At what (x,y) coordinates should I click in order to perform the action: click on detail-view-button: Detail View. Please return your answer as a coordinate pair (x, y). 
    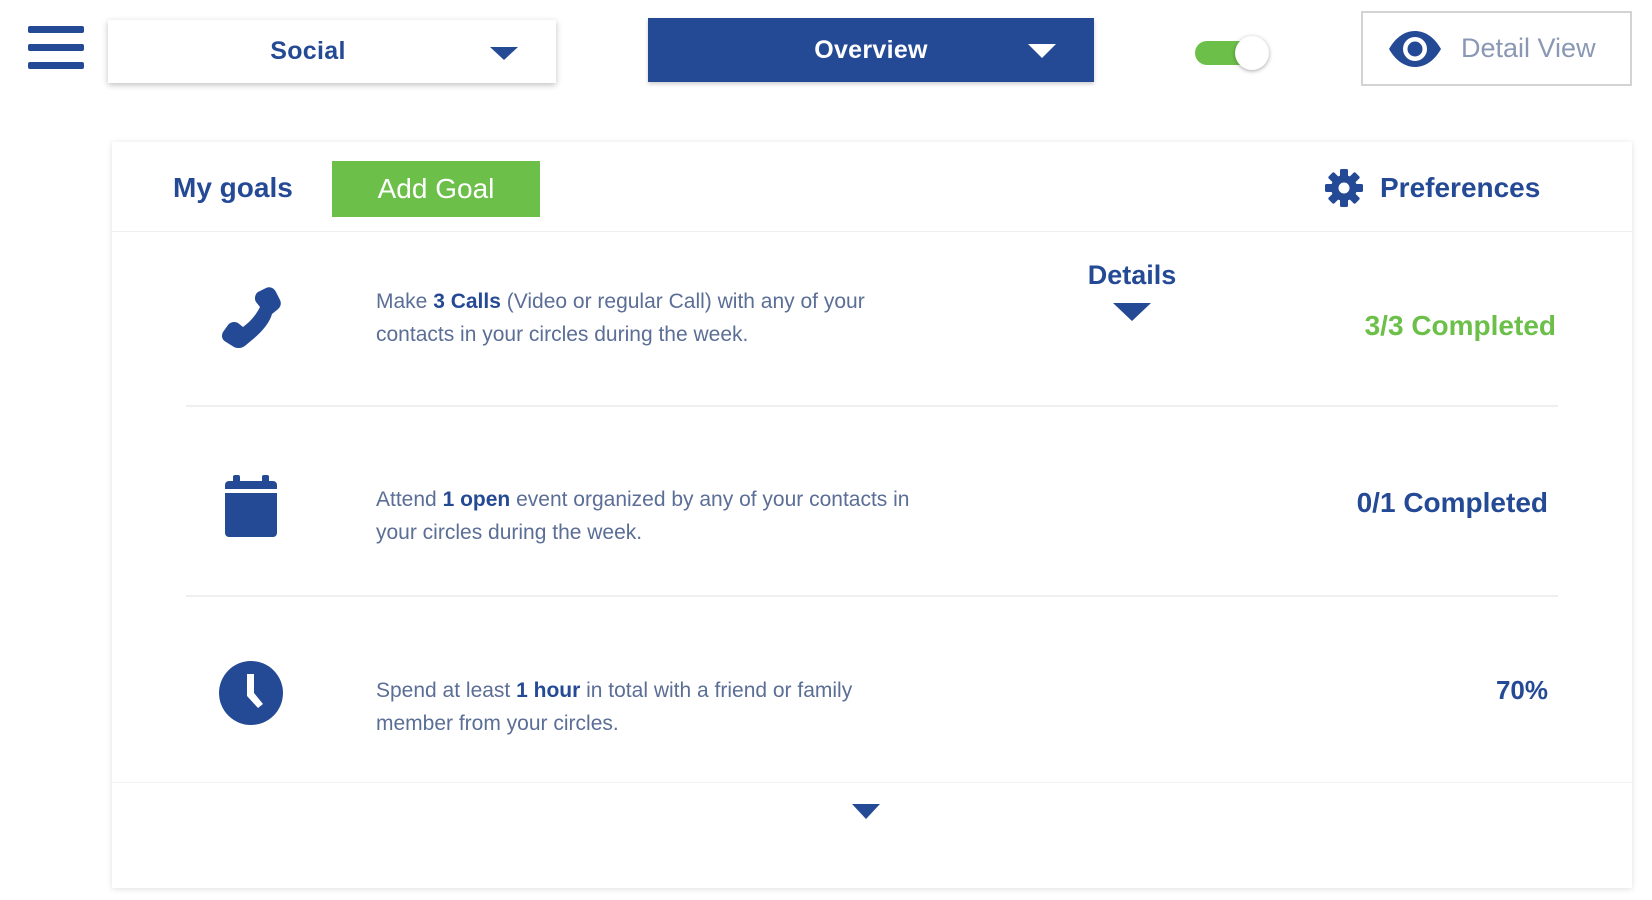
    Looking at the image, I should click on (1496, 48).